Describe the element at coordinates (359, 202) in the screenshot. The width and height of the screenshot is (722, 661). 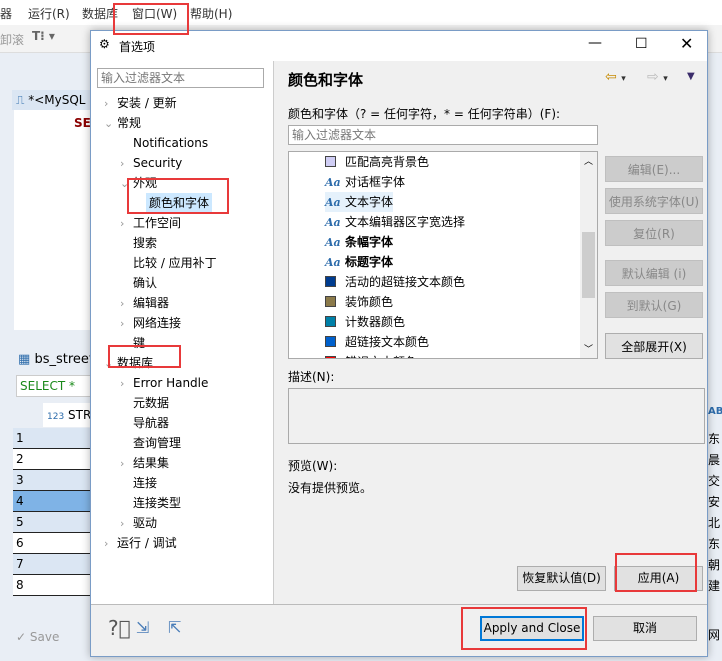
I see `list-item: Aa 文本字体` at that location.